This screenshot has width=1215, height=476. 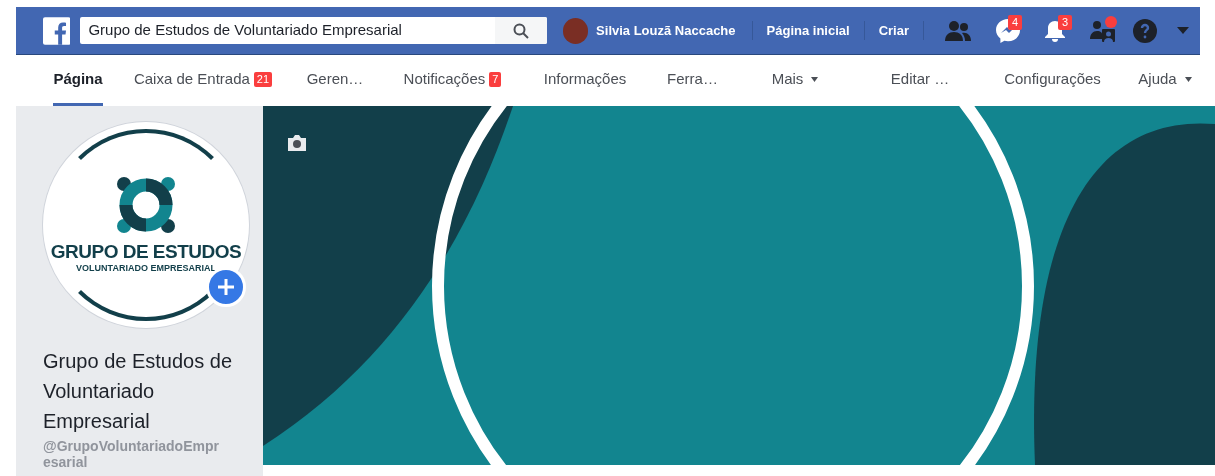 What do you see at coordinates (57, 30) in the screenshot?
I see `logo-icon` at bounding box center [57, 30].